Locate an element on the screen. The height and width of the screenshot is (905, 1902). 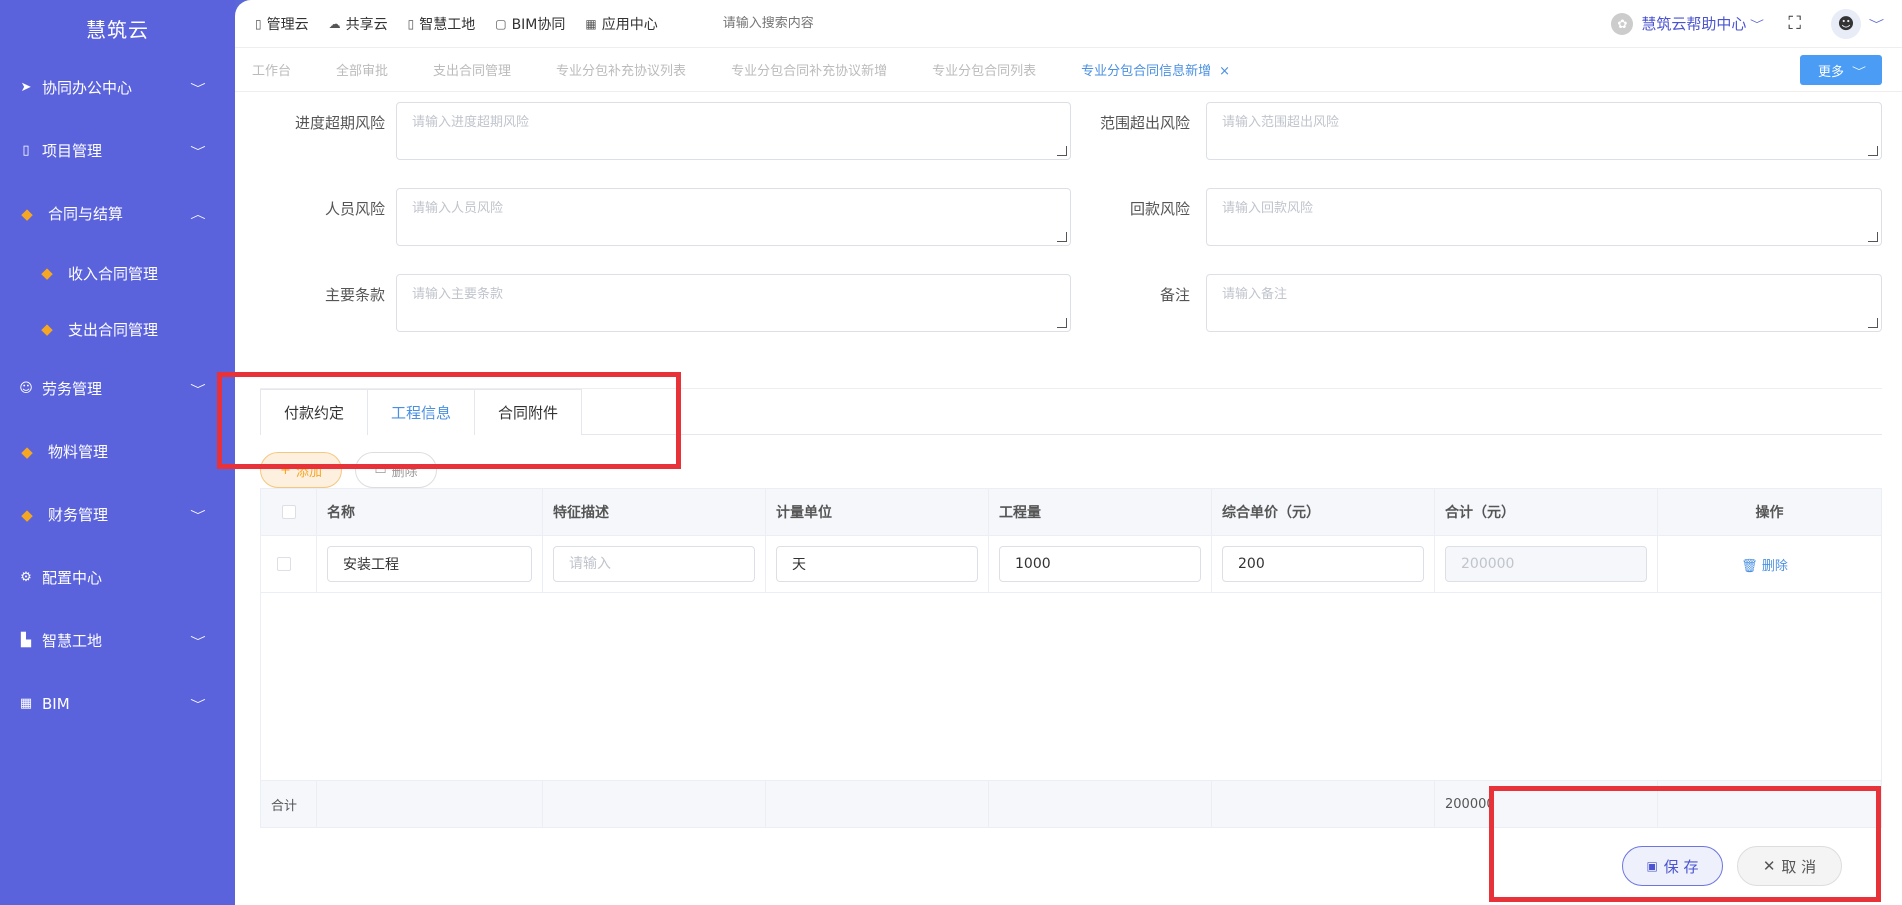
top-link-share-cloud: ☁ 共享云 is located at coordinates (358, 24).